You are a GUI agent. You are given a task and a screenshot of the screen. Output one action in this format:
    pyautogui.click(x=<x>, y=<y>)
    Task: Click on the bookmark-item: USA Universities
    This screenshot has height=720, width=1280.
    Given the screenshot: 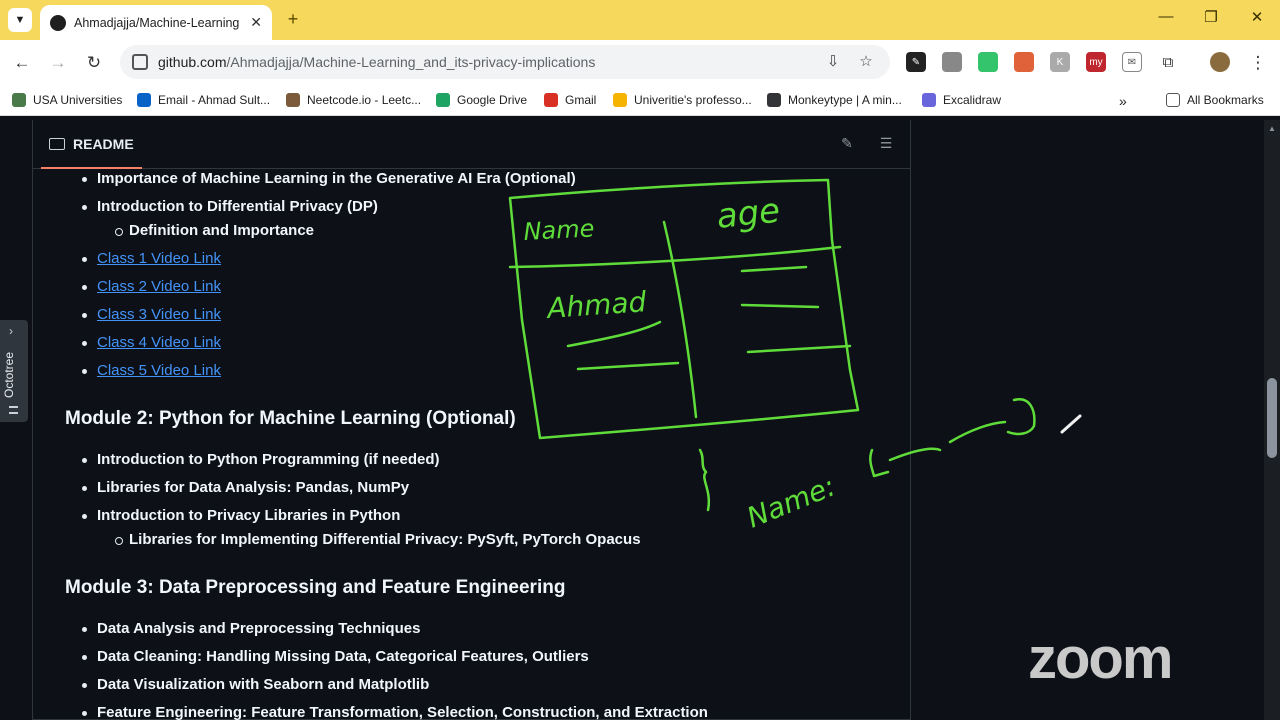 What is the action you would take?
    pyautogui.click(x=67, y=100)
    